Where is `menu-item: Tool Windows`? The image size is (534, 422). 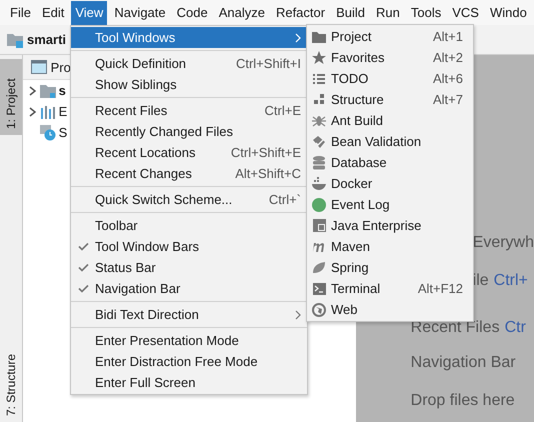
menu-item: Tool Windows is located at coordinates (189, 37).